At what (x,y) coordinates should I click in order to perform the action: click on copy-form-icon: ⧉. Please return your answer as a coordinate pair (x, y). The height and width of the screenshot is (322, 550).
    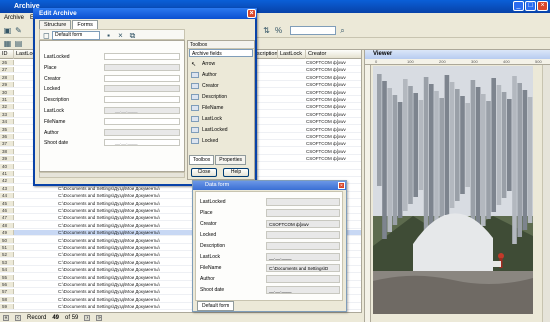
    Looking at the image, I should click on (132, 35).